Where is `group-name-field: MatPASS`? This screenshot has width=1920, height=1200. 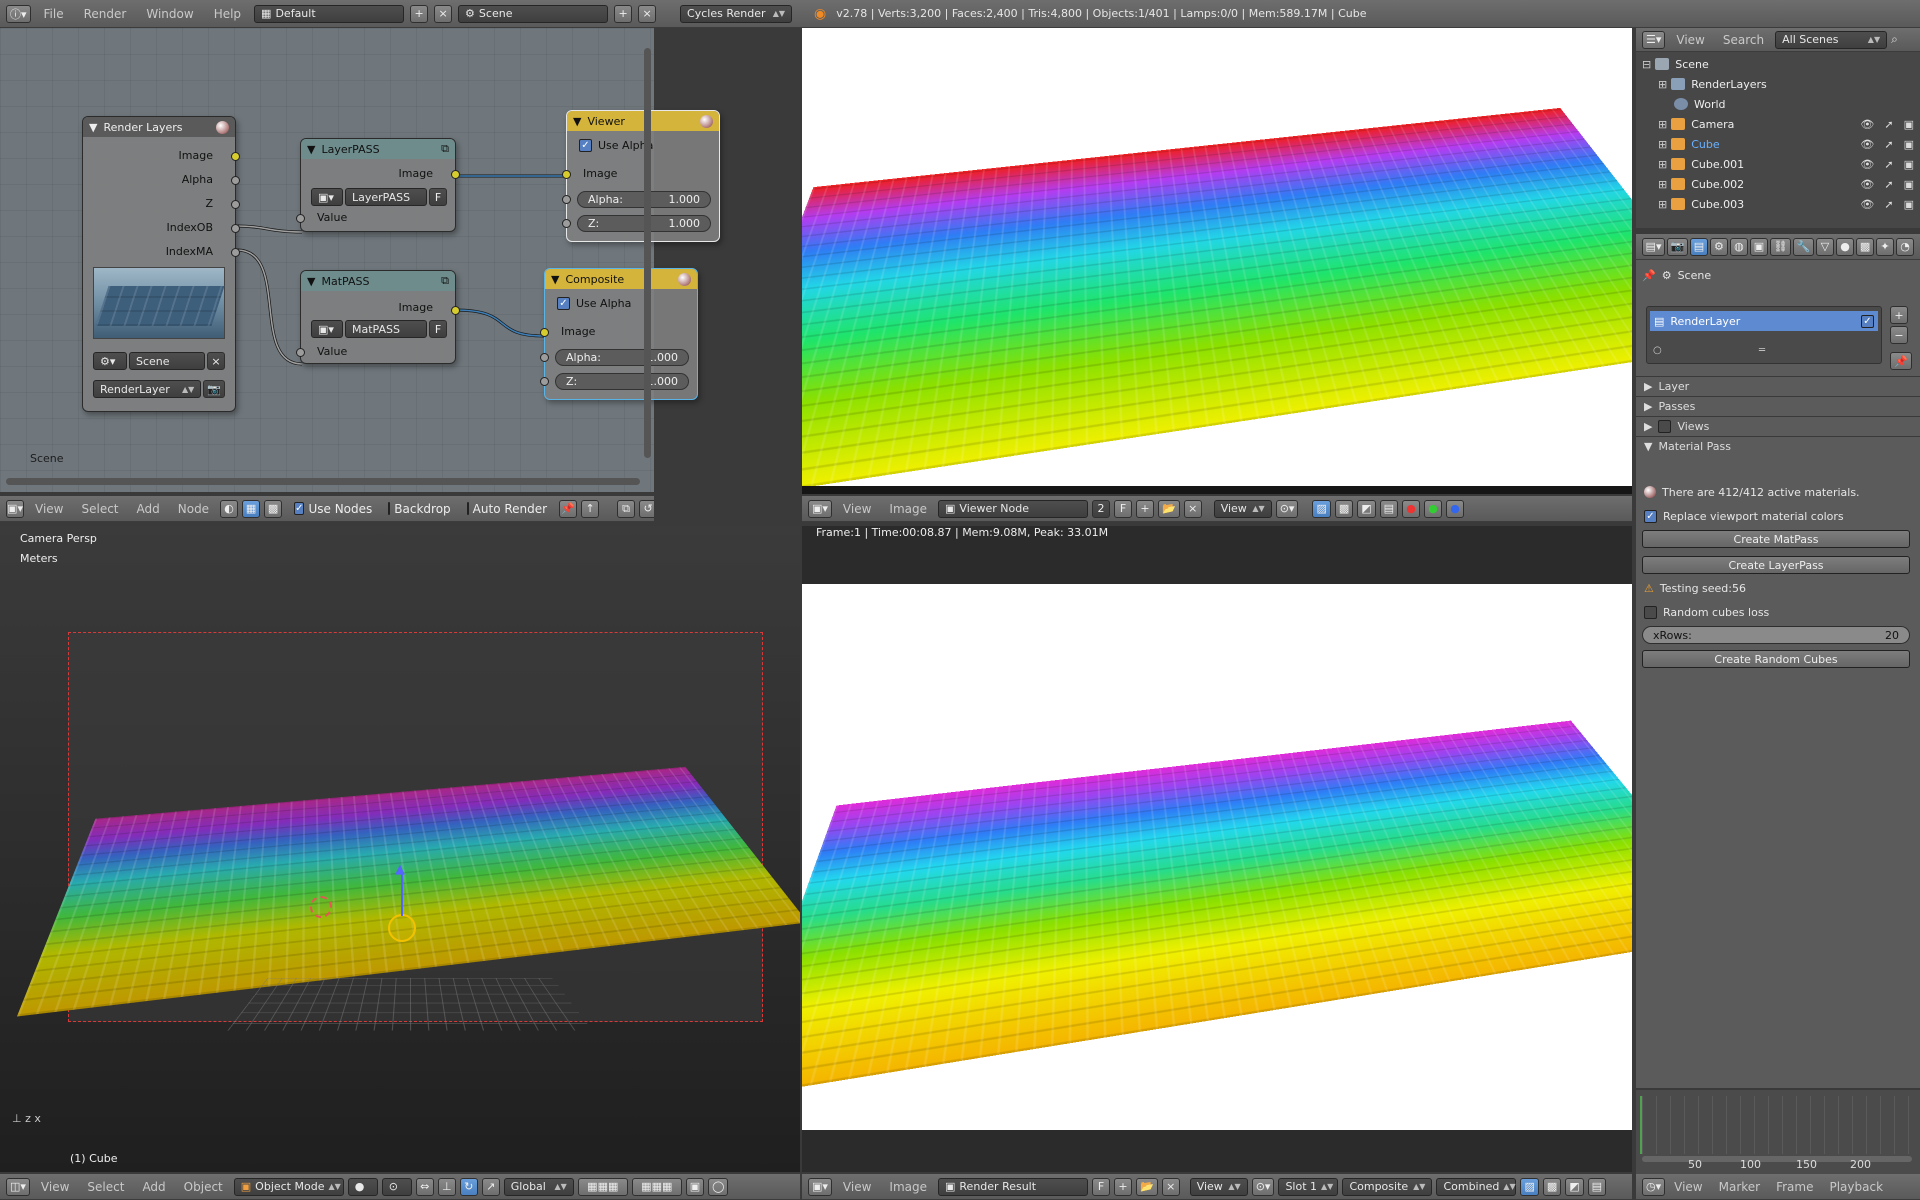 group-name-field: MatPASS is located at coordinates (386, 329).